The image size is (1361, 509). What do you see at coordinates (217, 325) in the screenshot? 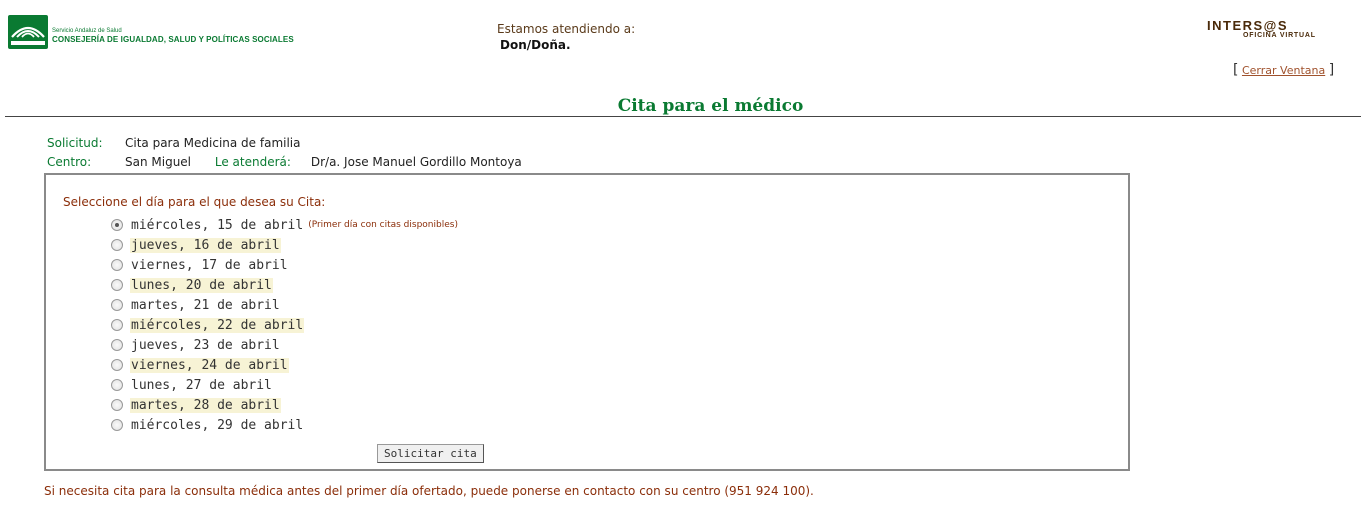
I see `date-label: miércoles, 22 de abril` at bounding box center [217, 325].